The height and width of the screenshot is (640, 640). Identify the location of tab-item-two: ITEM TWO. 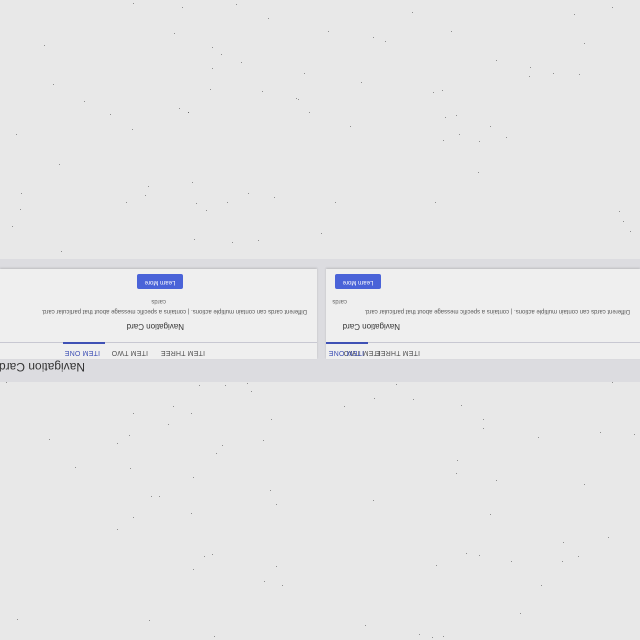
(130, 352).